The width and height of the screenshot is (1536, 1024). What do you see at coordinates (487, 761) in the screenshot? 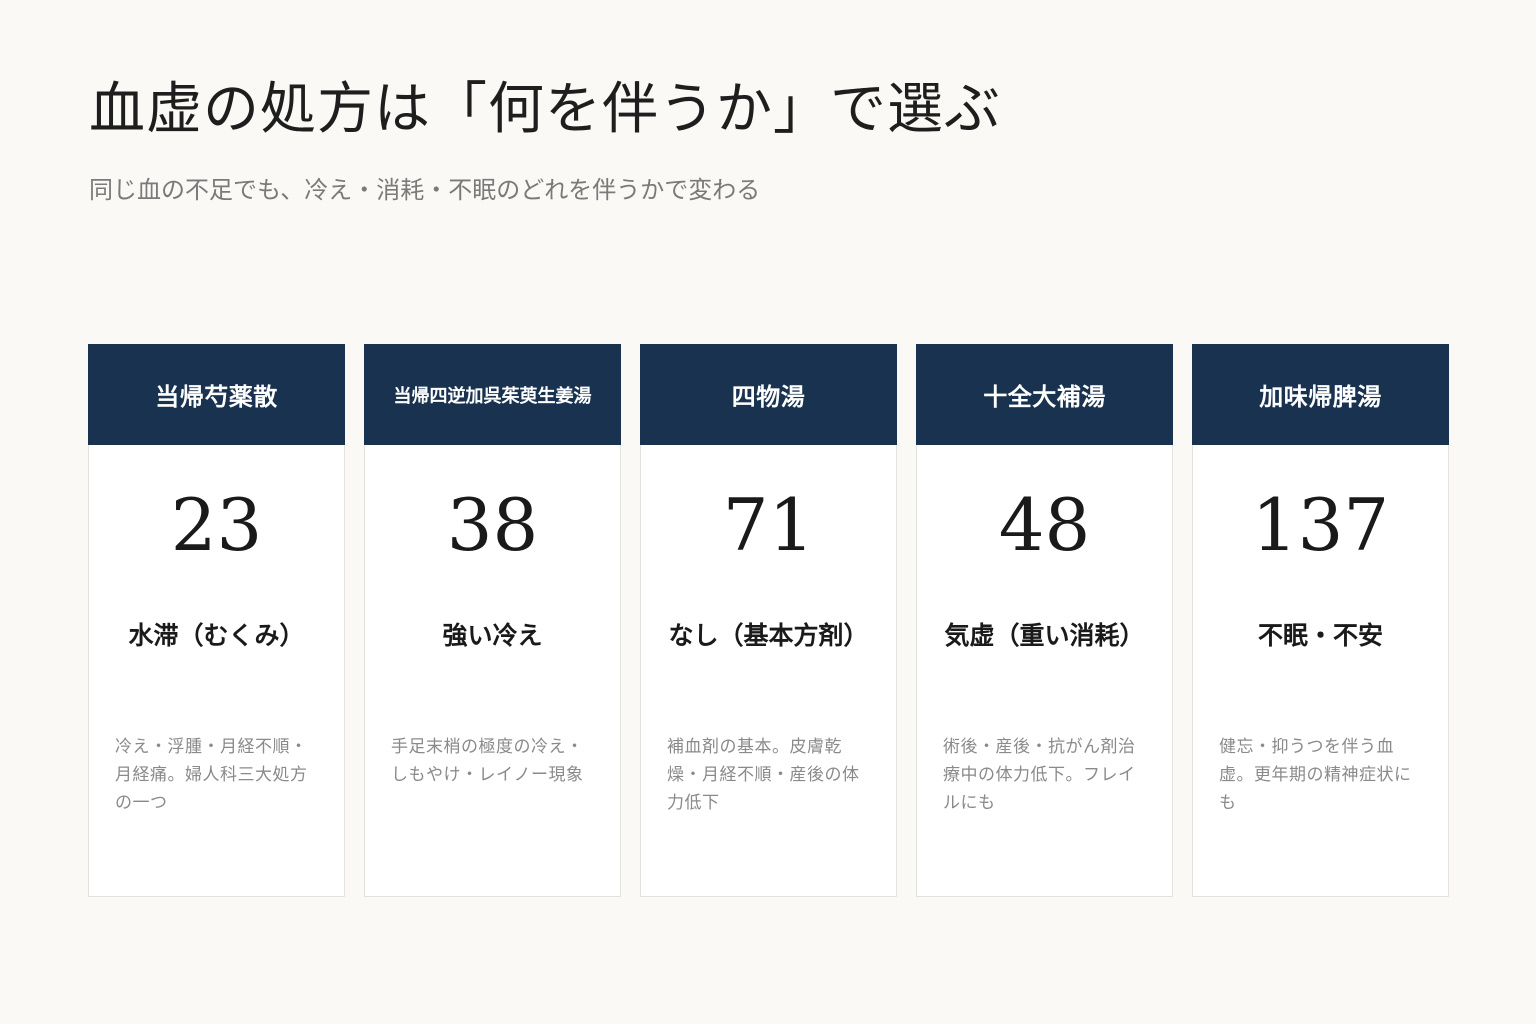
I see `card-description: 手足末梢の極度の冷え・しもやけ・レイノー現象` at bounding box center [487, 761].